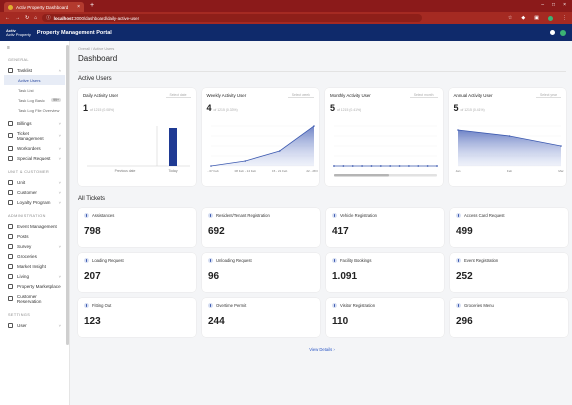 The image size is (572, 405). Describe the element at coordinates (34, 226) in the screenshot. I see `sidebar-item-event-management: Event Management` at that location.